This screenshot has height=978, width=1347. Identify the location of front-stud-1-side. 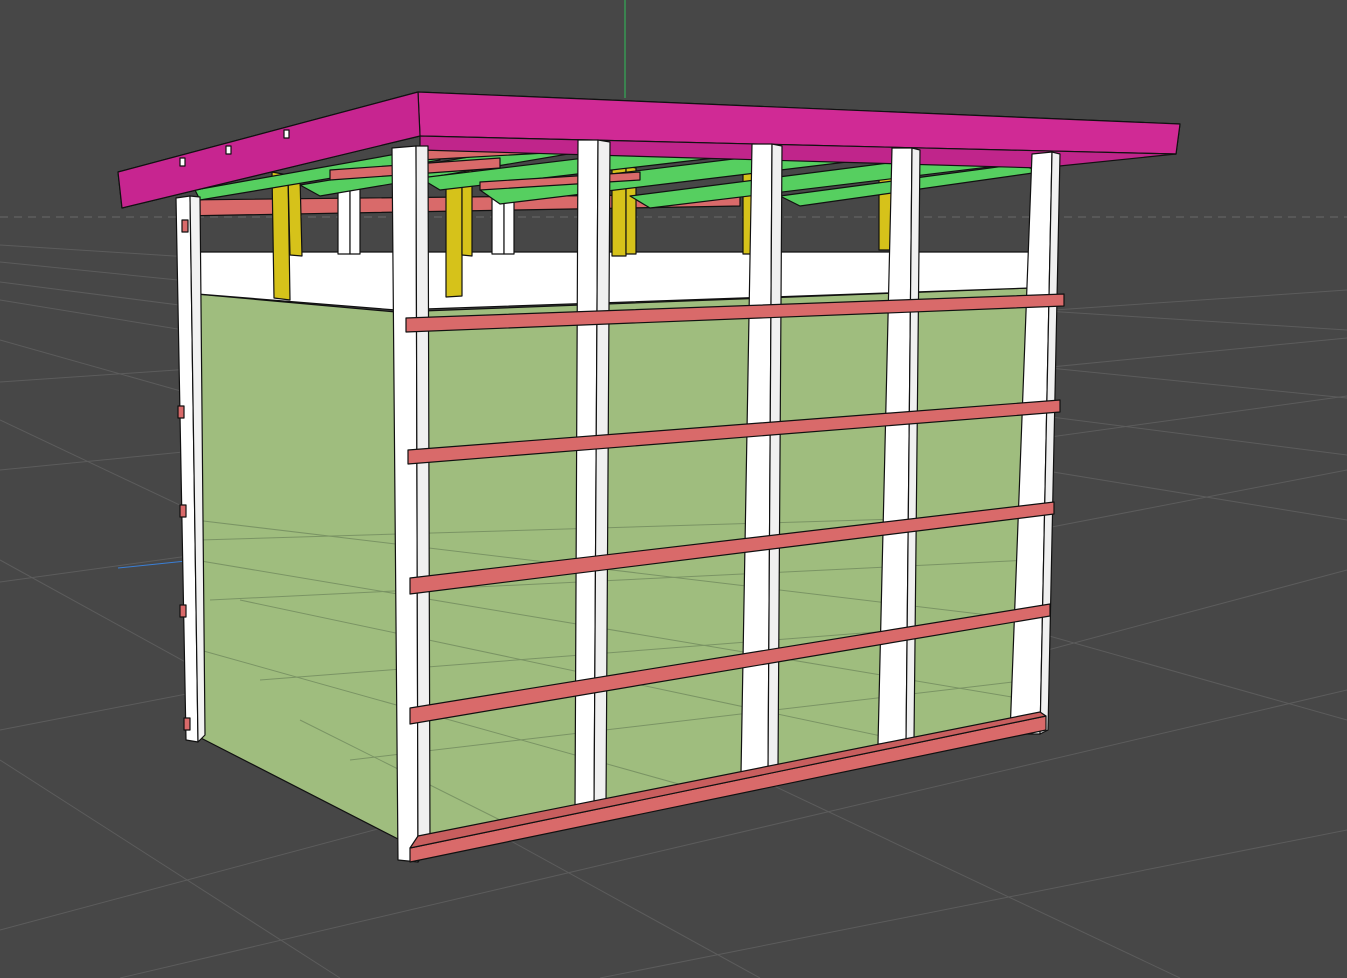
(423, 504).